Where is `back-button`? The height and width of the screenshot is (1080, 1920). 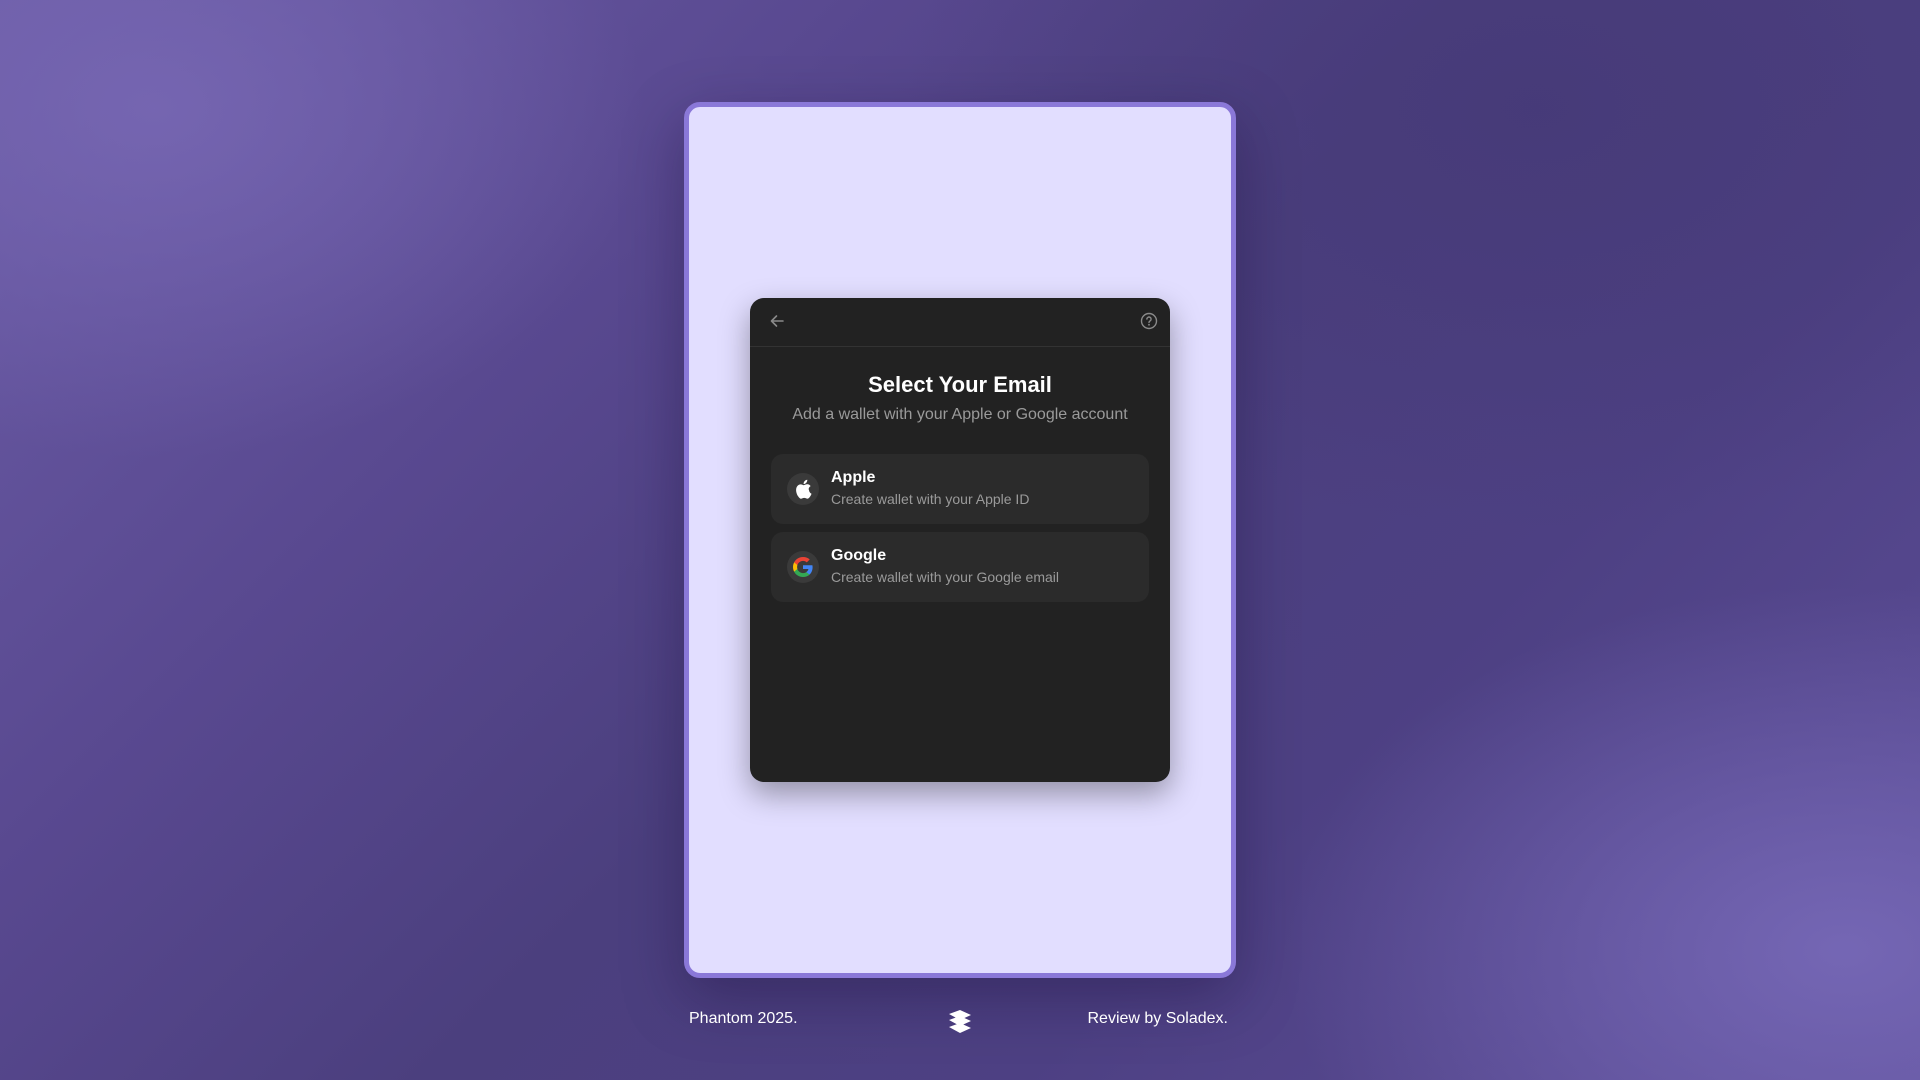 back-button is located at coordinates (777, 321).